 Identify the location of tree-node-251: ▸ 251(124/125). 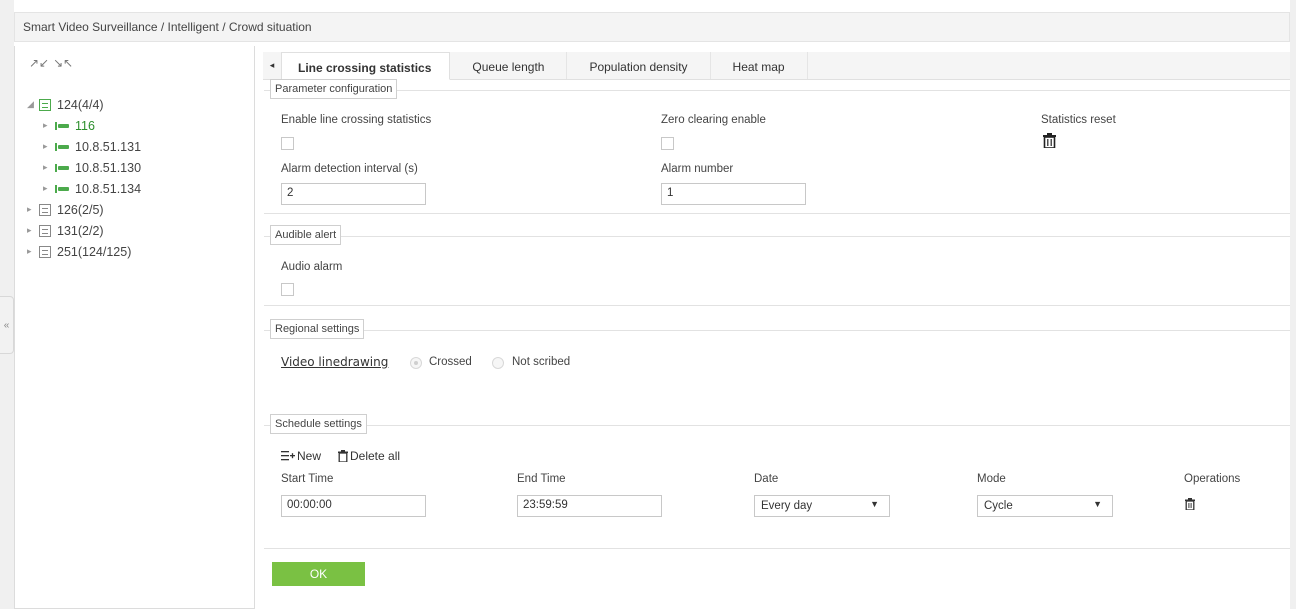
(84, 251).